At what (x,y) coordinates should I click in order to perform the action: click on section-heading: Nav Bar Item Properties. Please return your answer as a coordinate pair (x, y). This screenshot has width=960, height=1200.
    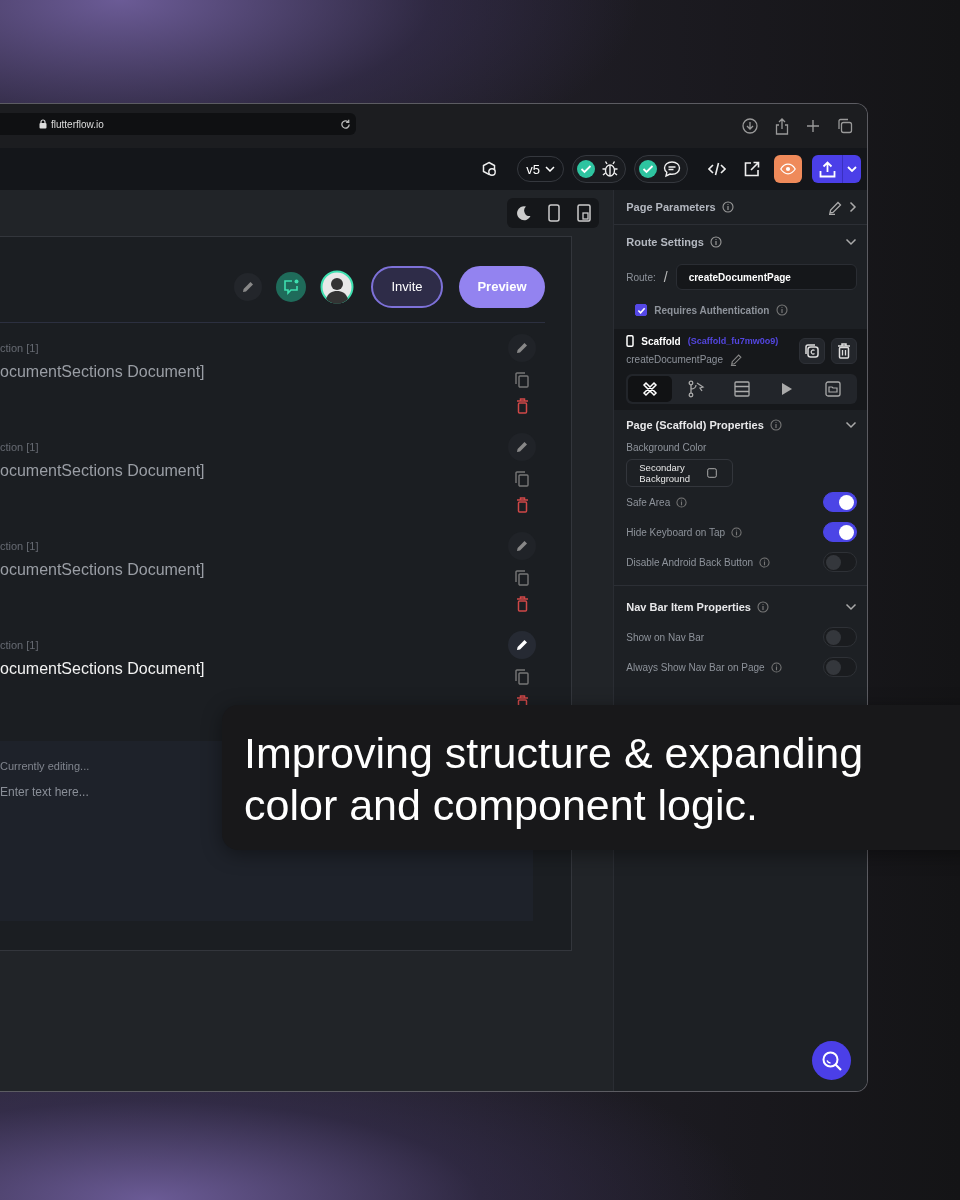
    Looking at the image, I should click on (688, 607).